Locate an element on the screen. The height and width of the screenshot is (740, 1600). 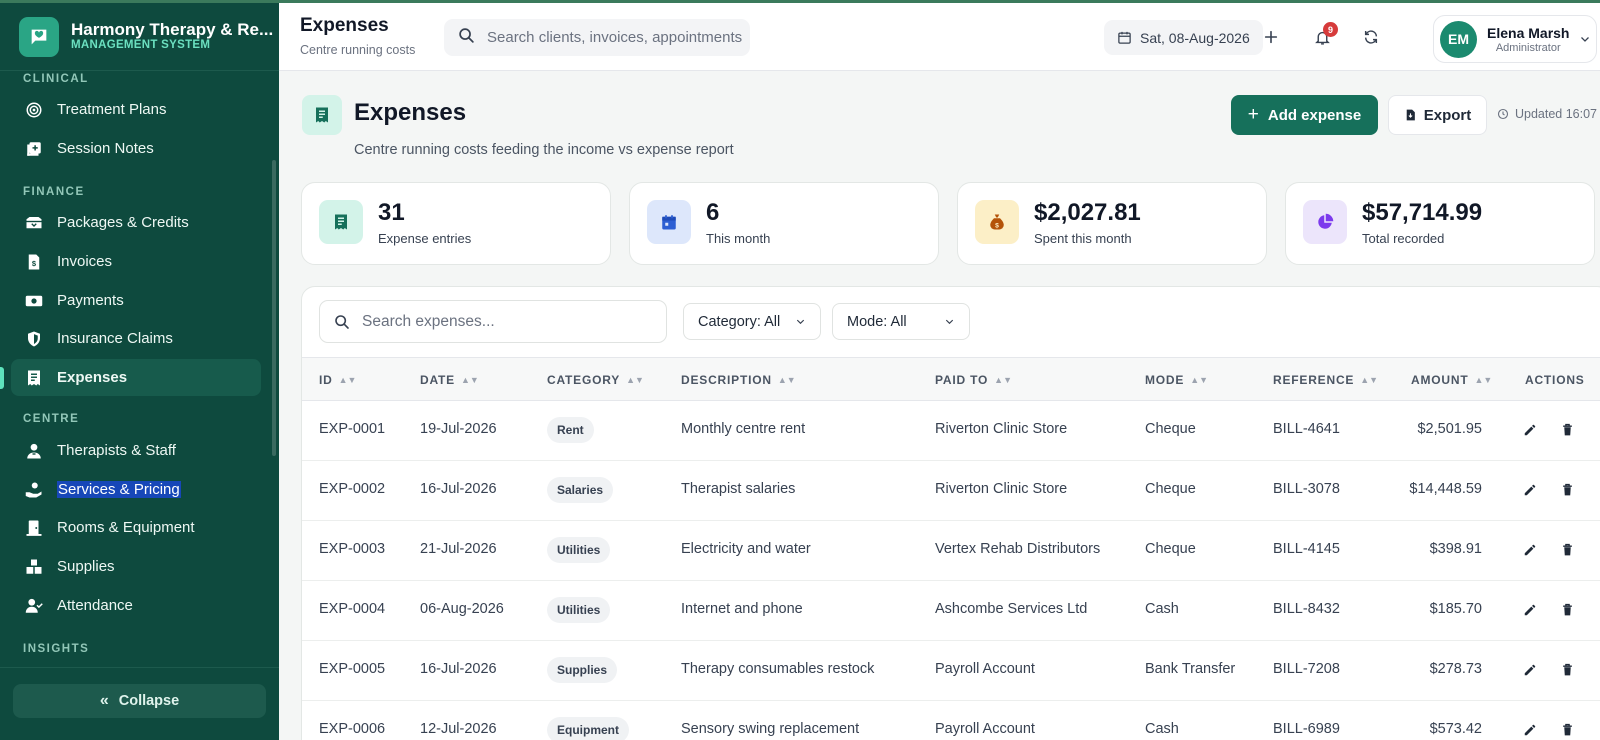
sidebar-item-label: Packages & Credits is located at coordinates (123, 222).